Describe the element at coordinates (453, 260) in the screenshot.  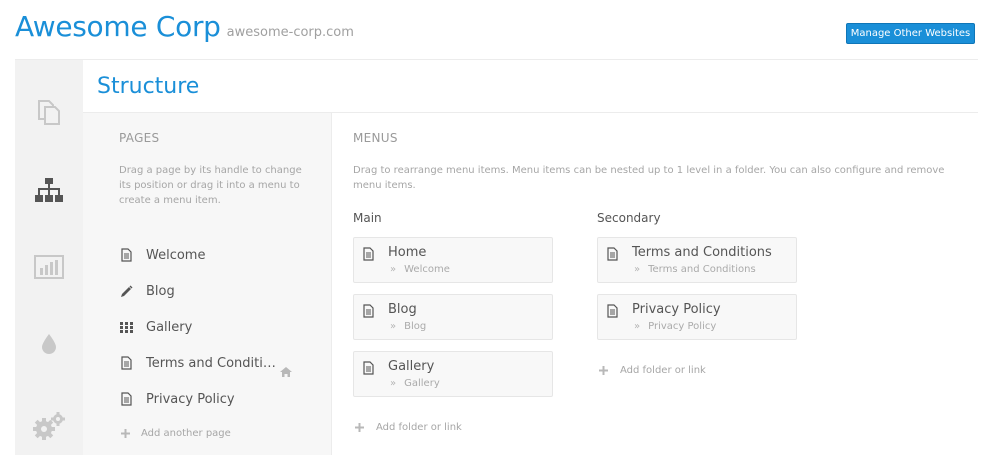
I see `menu-item-home: Home » Welcome` at that location.